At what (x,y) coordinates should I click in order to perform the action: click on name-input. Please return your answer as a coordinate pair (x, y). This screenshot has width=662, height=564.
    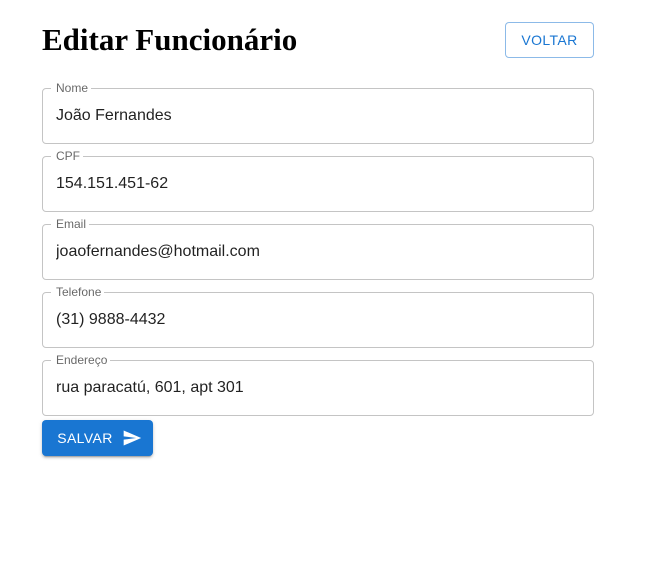
    Looking at the image, I should click on (318, 116).